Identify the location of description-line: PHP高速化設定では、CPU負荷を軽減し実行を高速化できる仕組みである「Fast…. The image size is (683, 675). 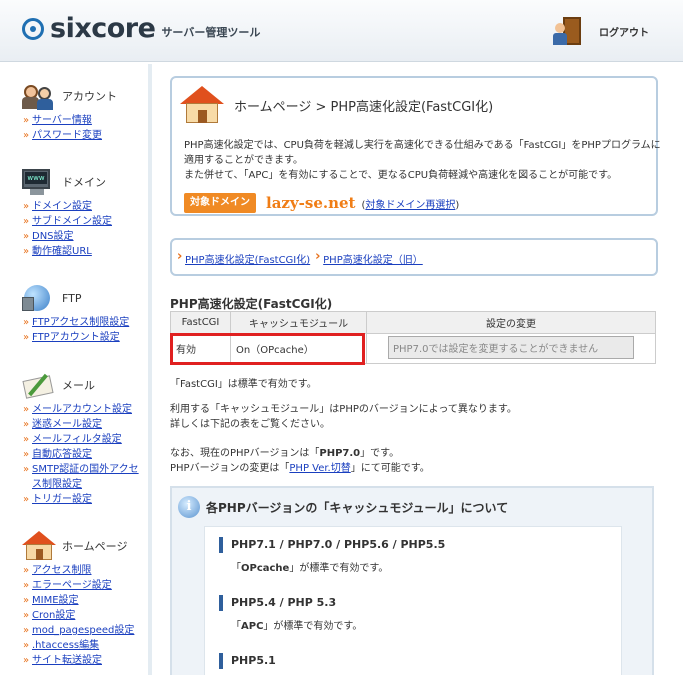
(422, 153).